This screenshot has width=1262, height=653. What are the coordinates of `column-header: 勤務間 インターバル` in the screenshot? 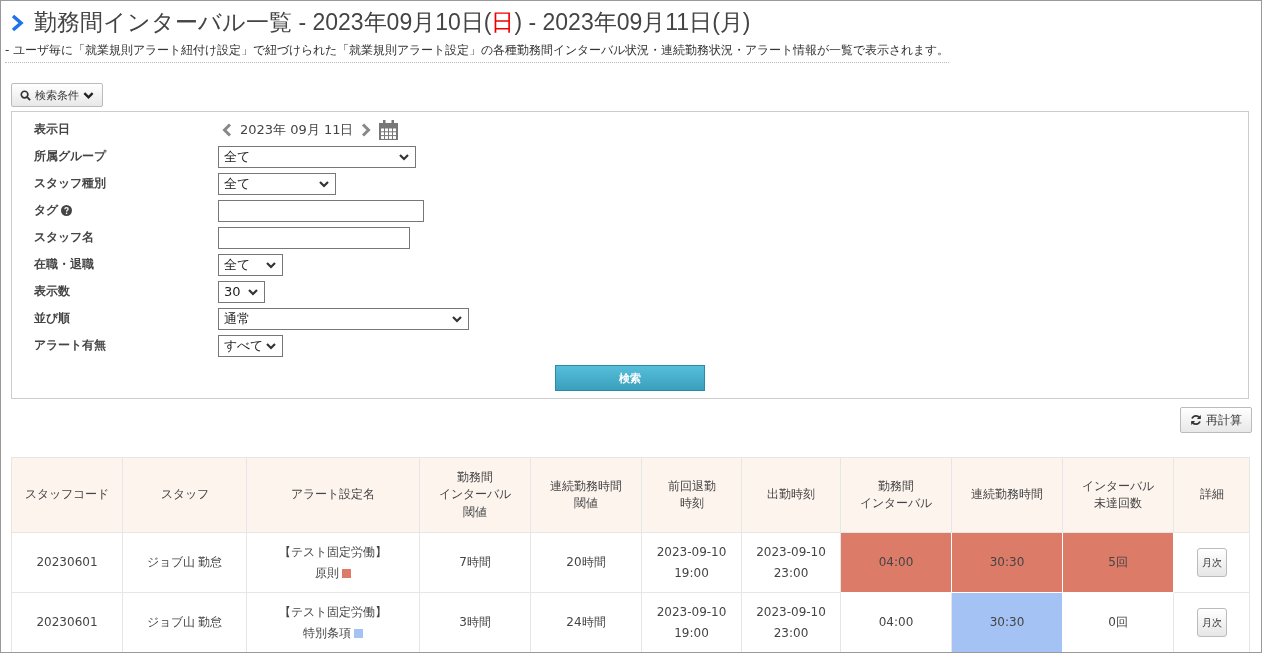 It's located at (896, 495).